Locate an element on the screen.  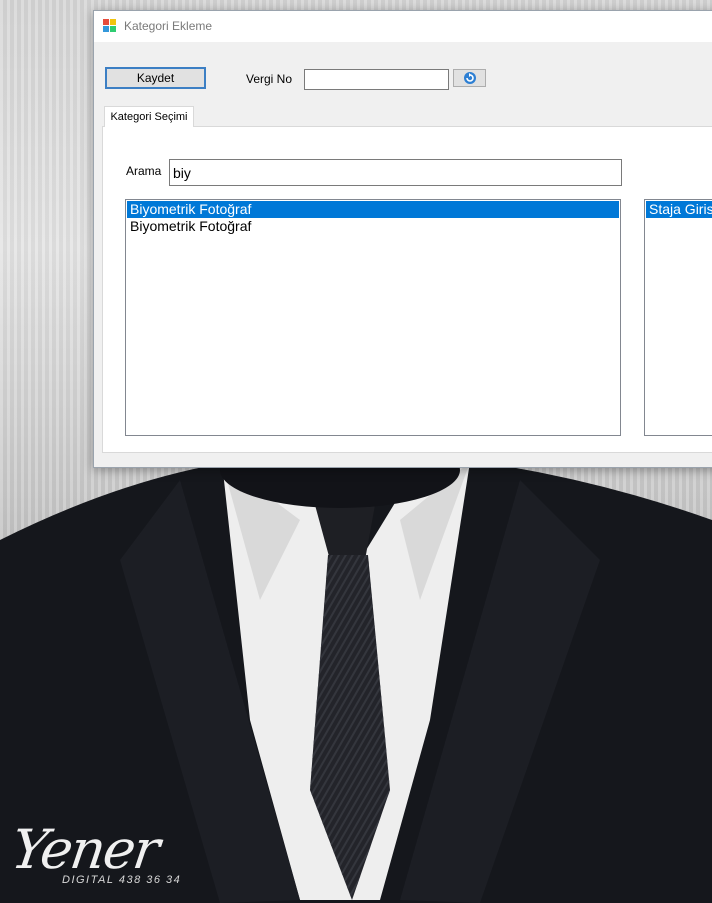
search-label: Arama is located at coordinates (144, 171).